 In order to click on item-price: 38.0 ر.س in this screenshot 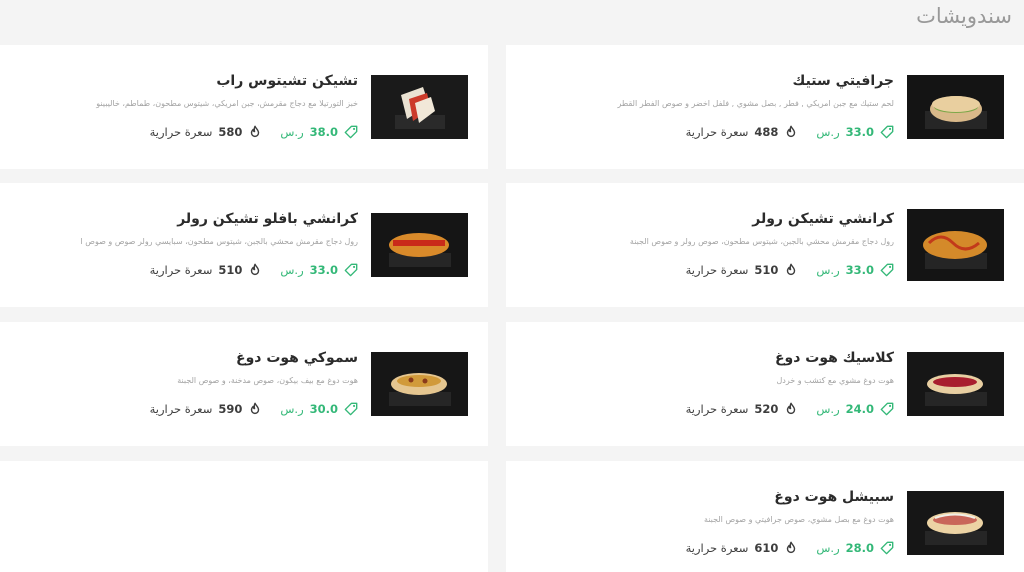, I will do `click(319, 132)`.